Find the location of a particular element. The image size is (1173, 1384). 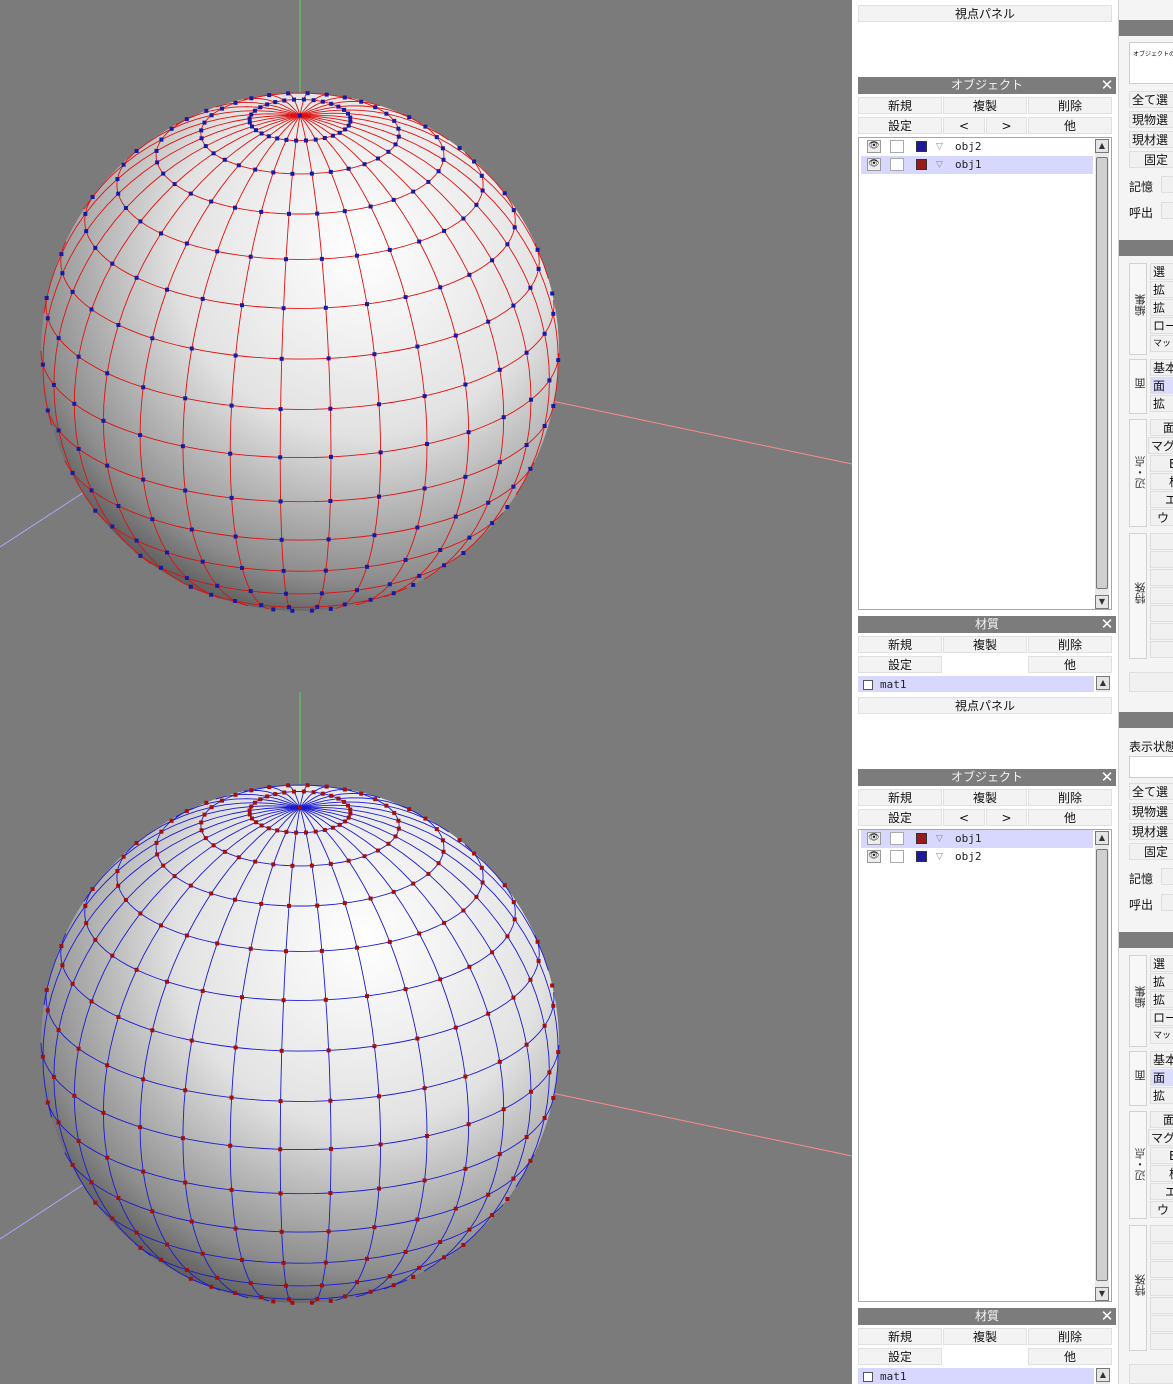

memory-slot is located at coordinates (1167, 876).